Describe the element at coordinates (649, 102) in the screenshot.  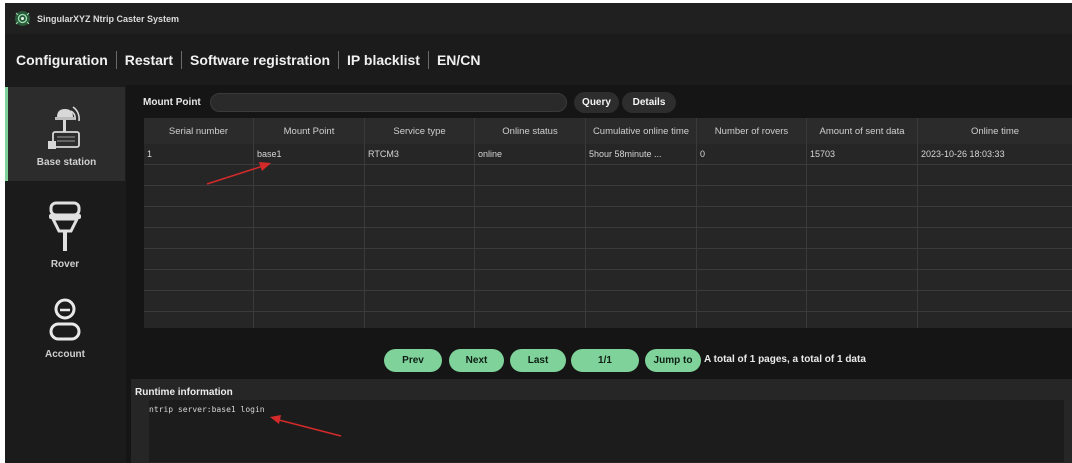
I see `details-button: Details` at that location.